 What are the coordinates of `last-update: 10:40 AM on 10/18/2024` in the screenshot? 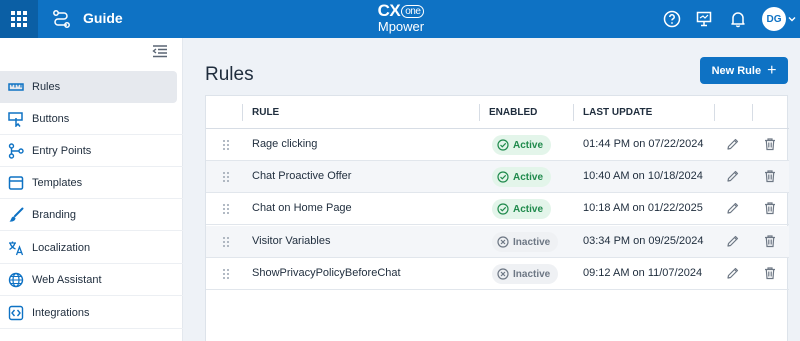 It's located at (643, 176).